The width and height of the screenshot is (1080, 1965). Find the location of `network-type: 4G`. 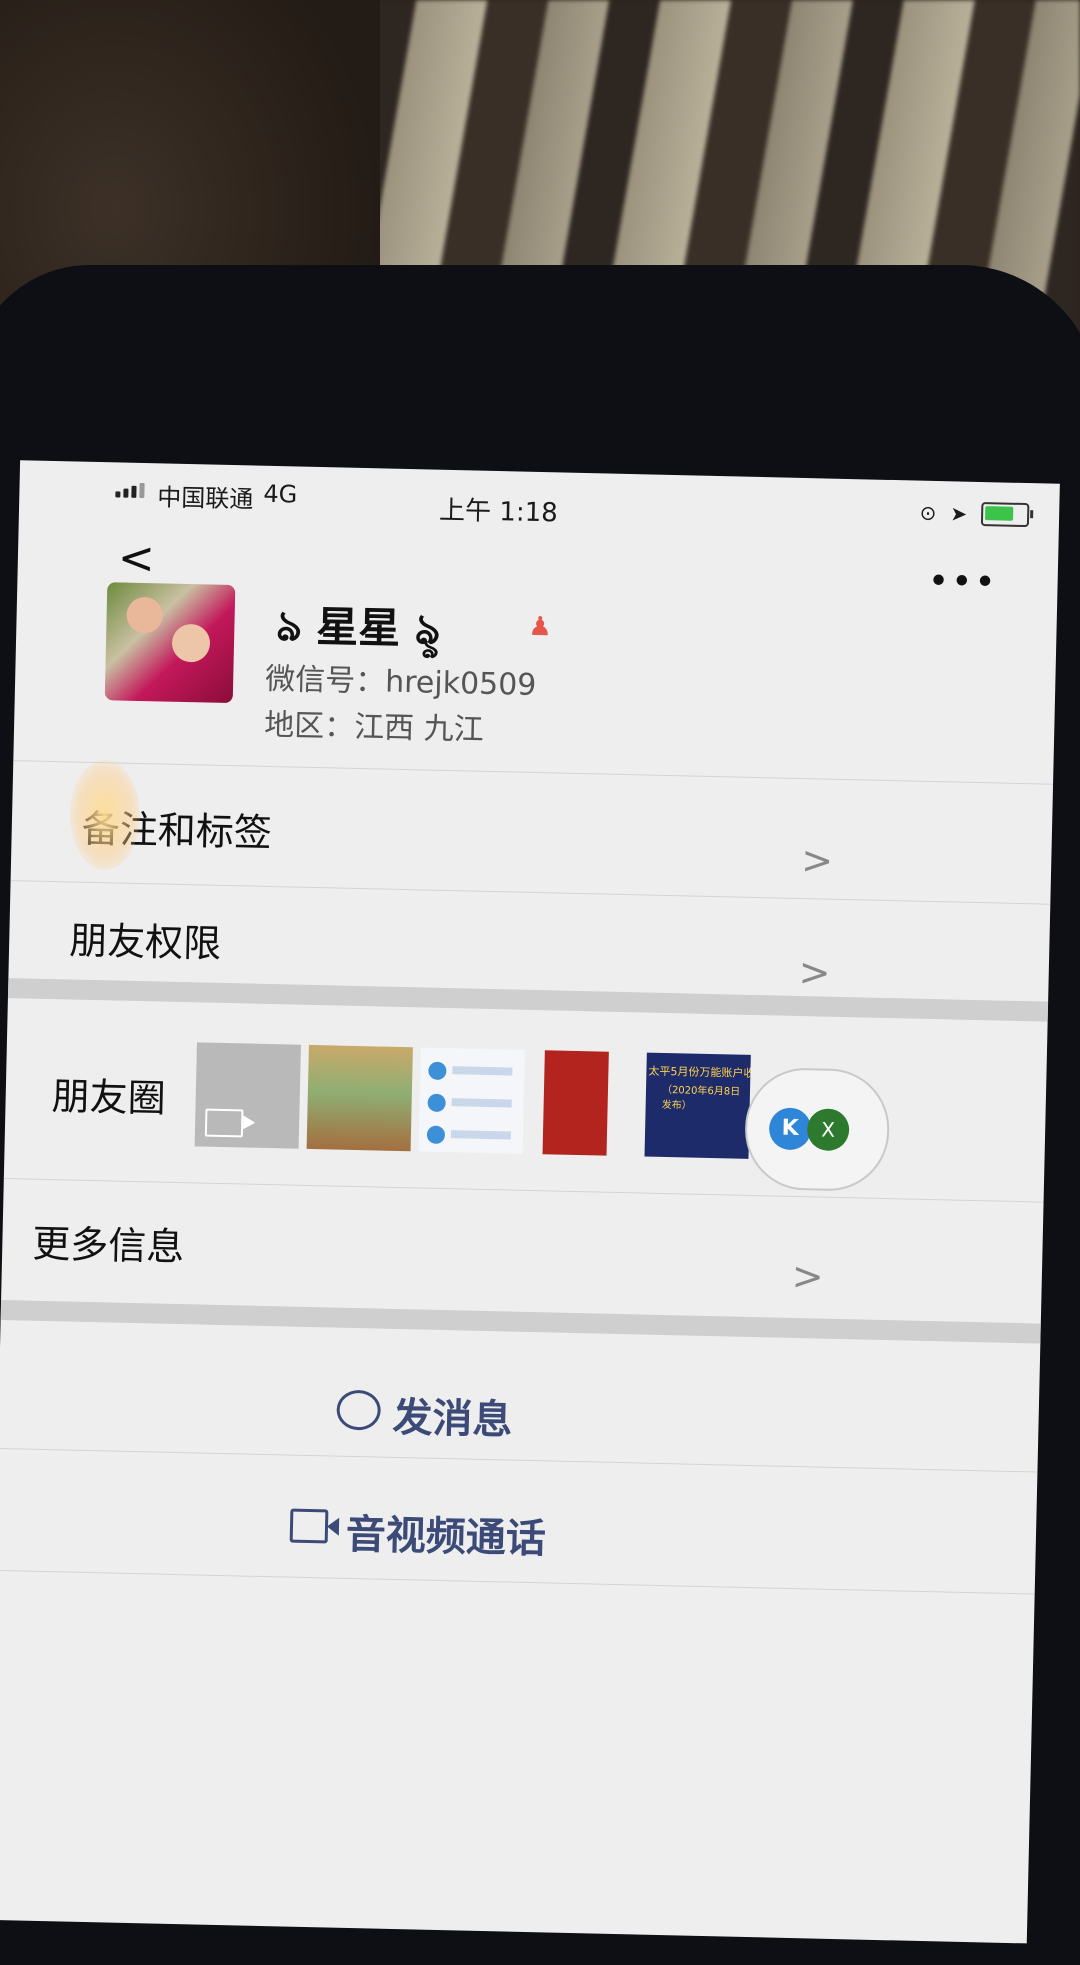

network-type: 4G is located at coordinates (280, 494).